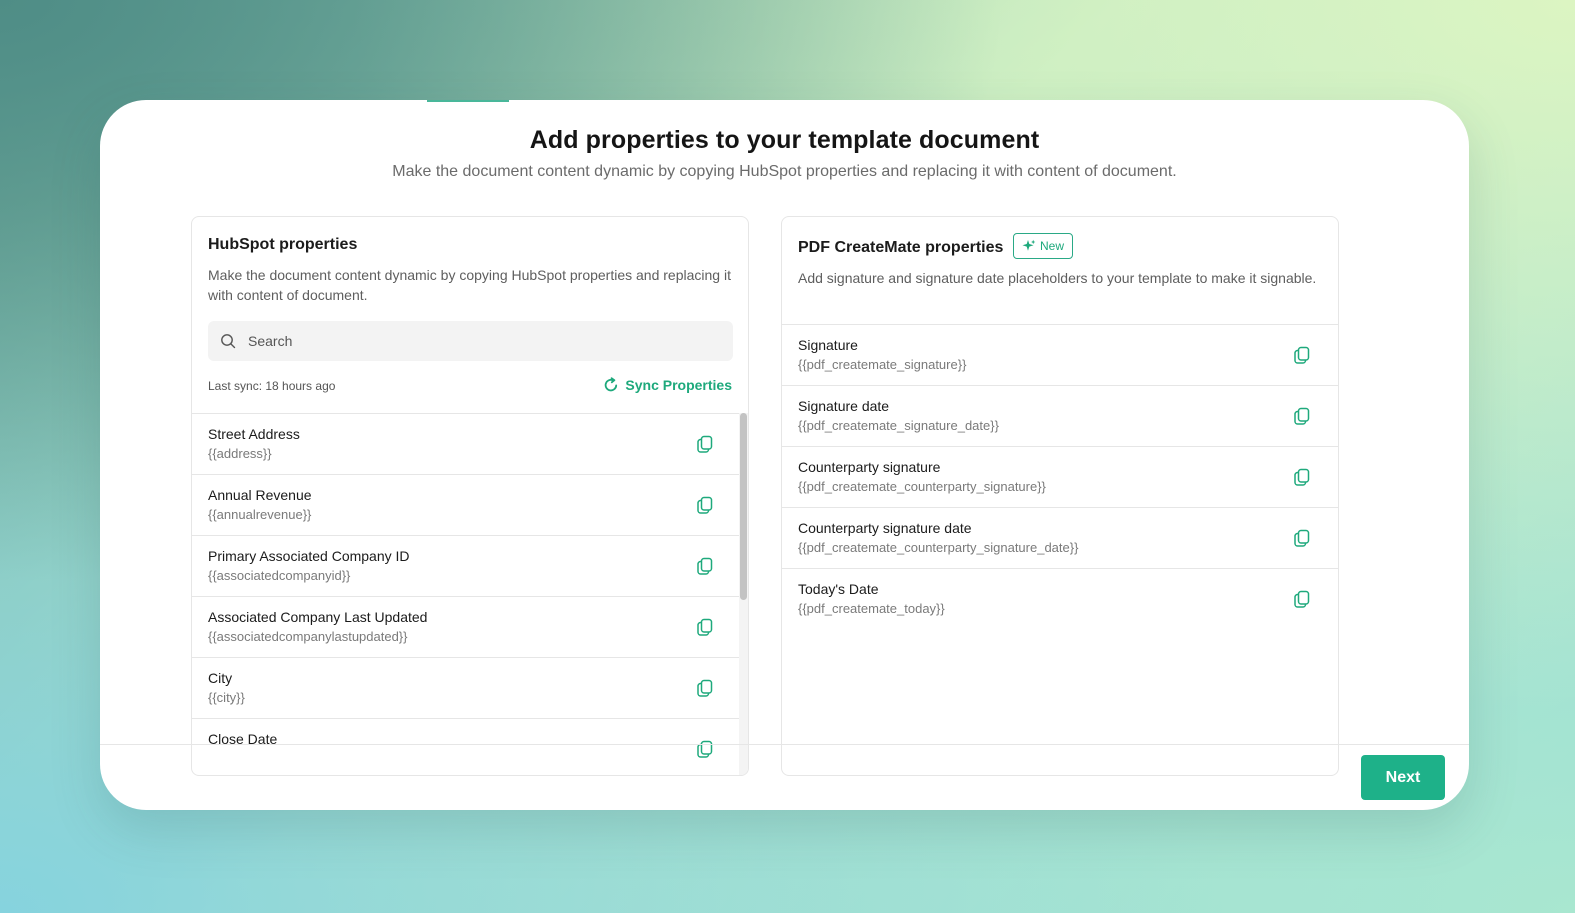  I want to click on sparkle-icon, so click(1029, 245).